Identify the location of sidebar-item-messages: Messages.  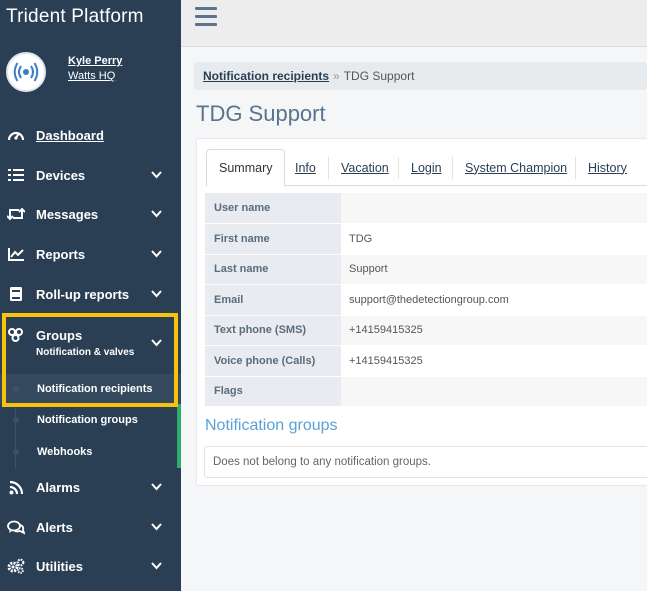
(90, 214).